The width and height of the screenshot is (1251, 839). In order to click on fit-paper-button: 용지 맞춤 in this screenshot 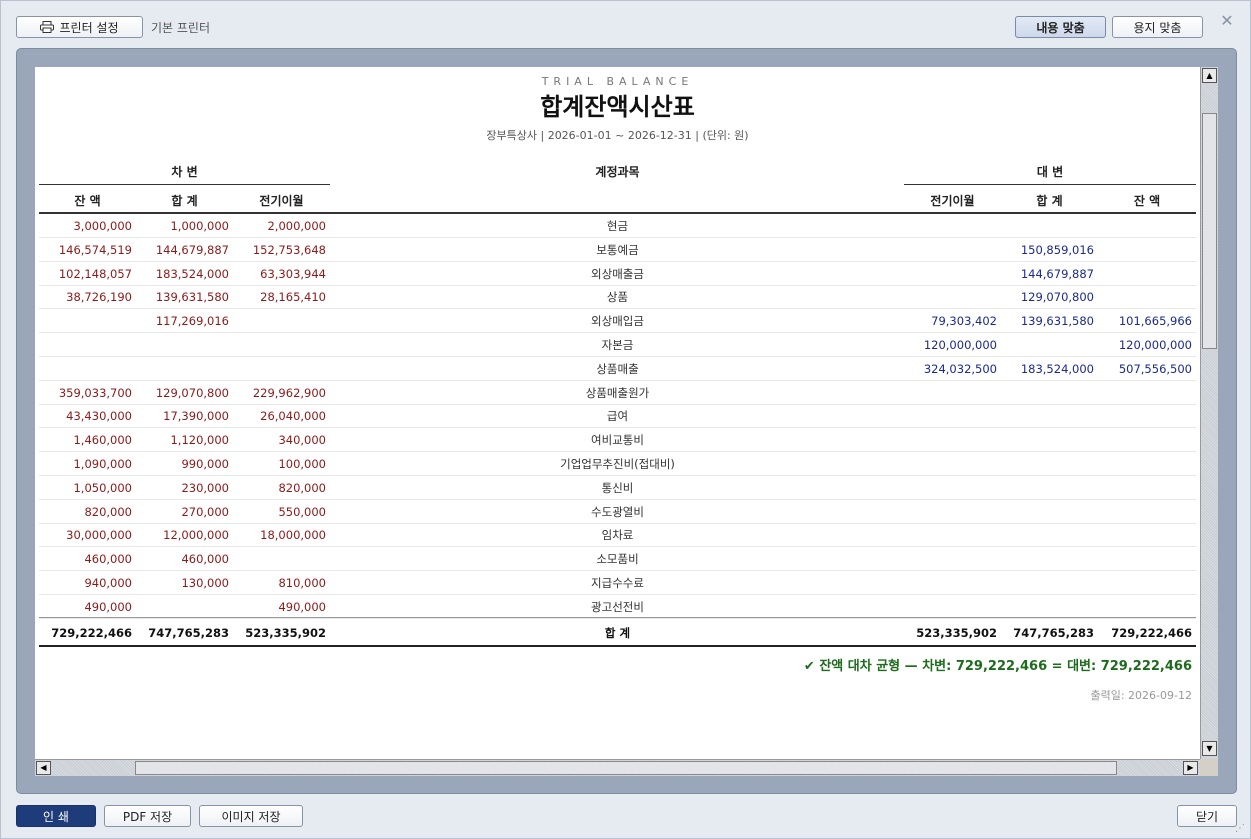, I will do `click(1157, 27)`.